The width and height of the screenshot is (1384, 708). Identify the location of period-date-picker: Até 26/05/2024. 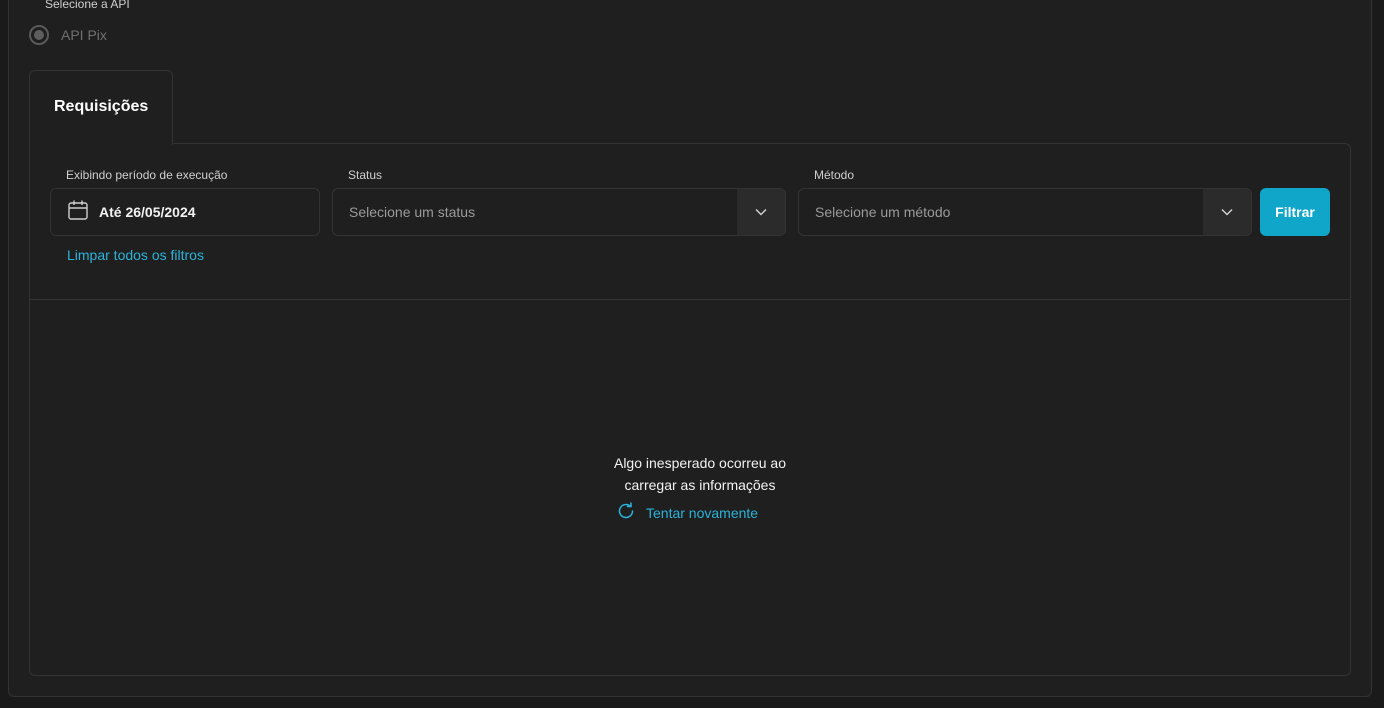
(185, 212).